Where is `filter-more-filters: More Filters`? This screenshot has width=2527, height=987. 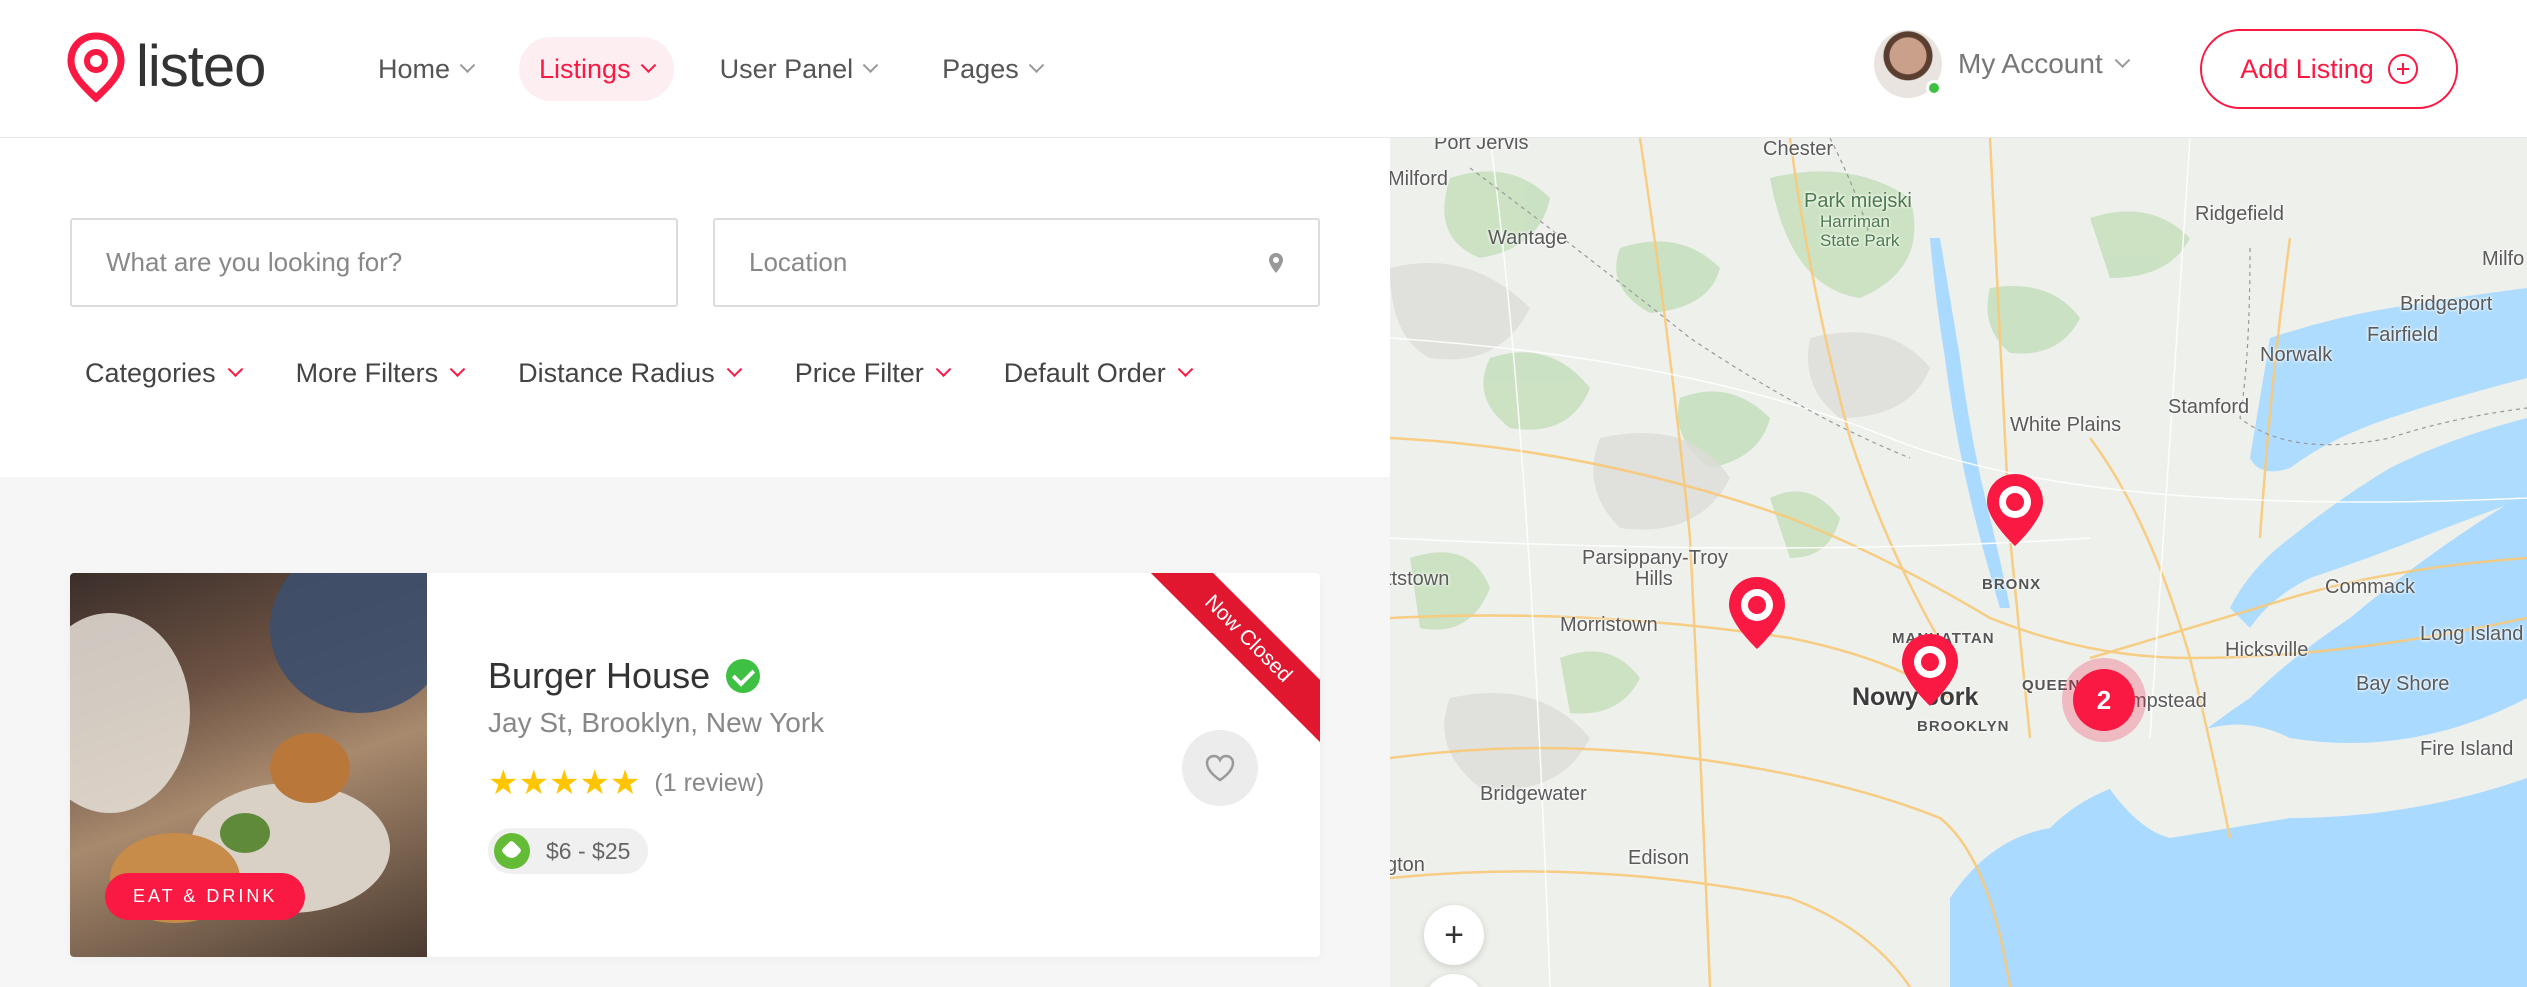
filter-more-filters: More Filters is located at coordinates (380, 373).